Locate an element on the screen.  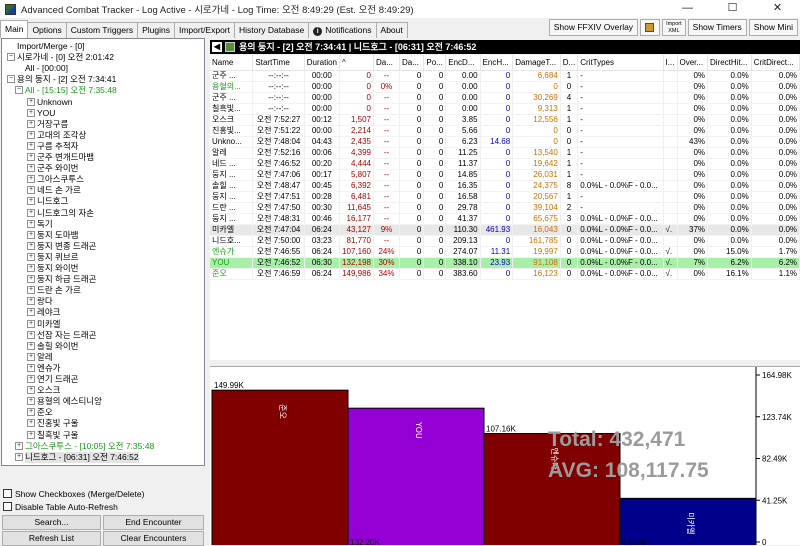
tree-node: 둥지 도마뱀 is located at coordinates (57, 235).